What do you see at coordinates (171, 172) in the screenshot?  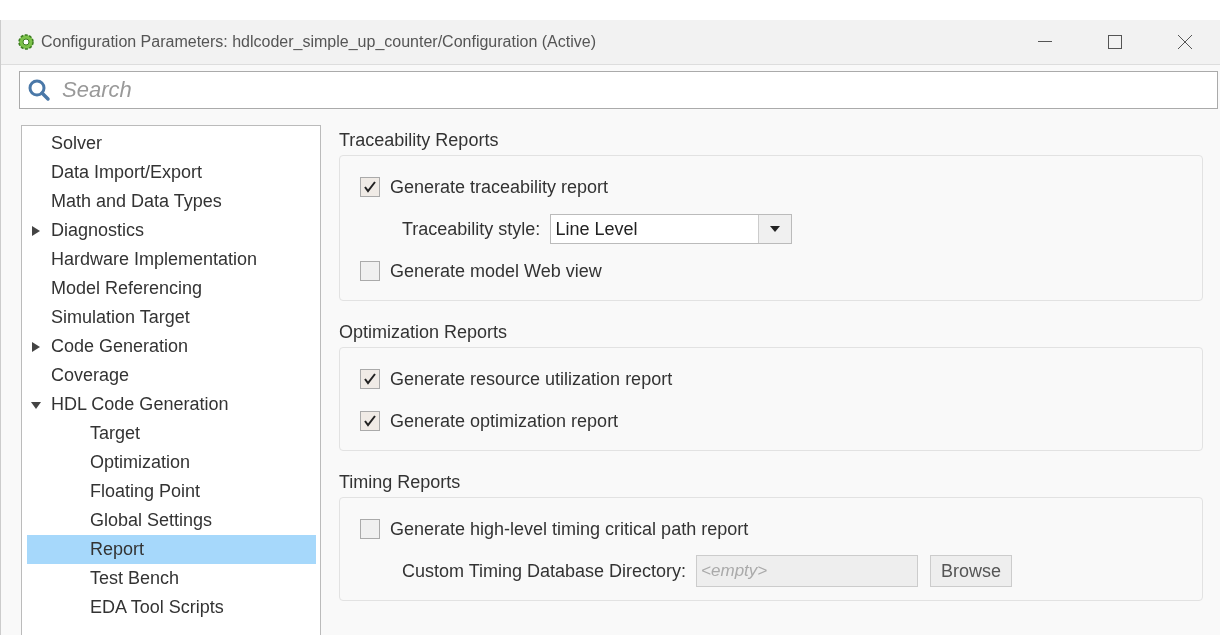 I see `tree-item: Data Import/Export` at bounding box center [171, 172].